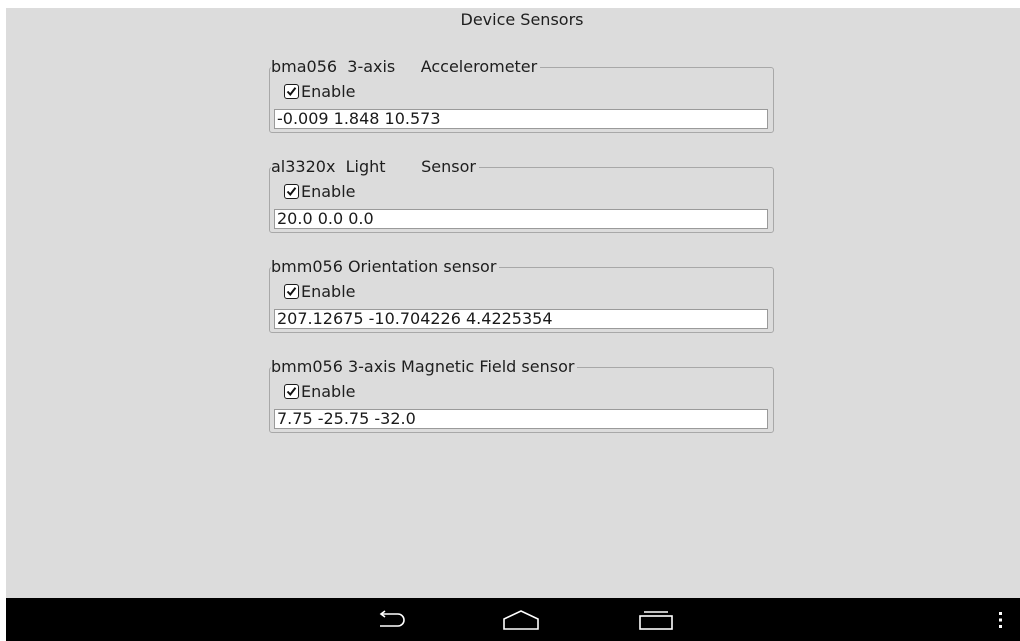  Describe the element at coordinates (424, 367) in the screenshot. I see `sensor-name: bmm056 3-axis Magnetic Field sensor` at that location.